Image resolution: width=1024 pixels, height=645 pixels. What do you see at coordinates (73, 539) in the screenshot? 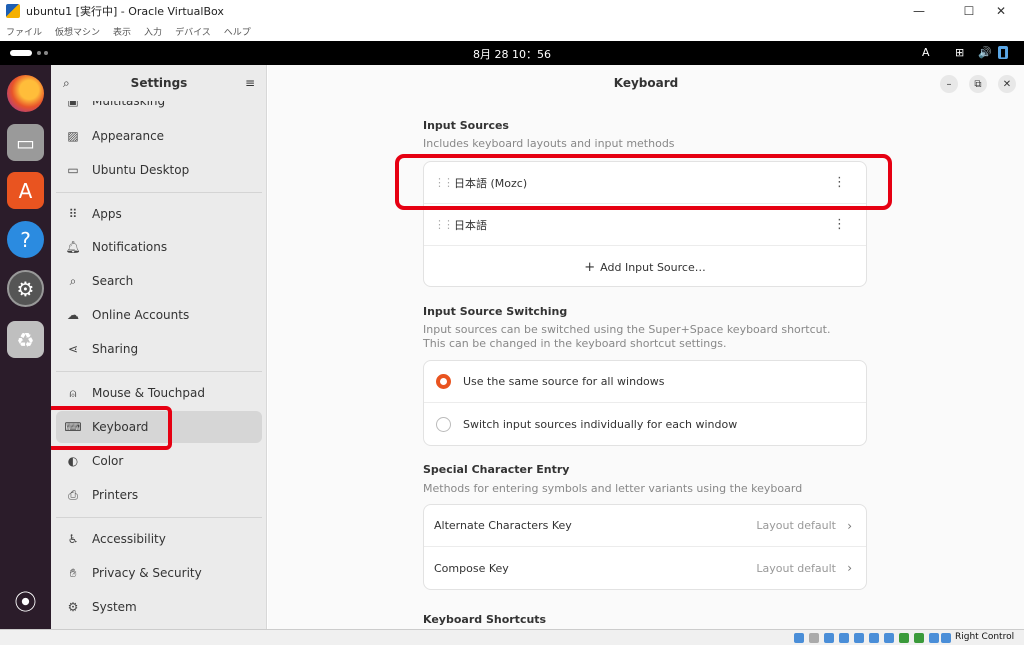
I see `accessibility-icon: ♿︎` at bounding box center [73, 539].